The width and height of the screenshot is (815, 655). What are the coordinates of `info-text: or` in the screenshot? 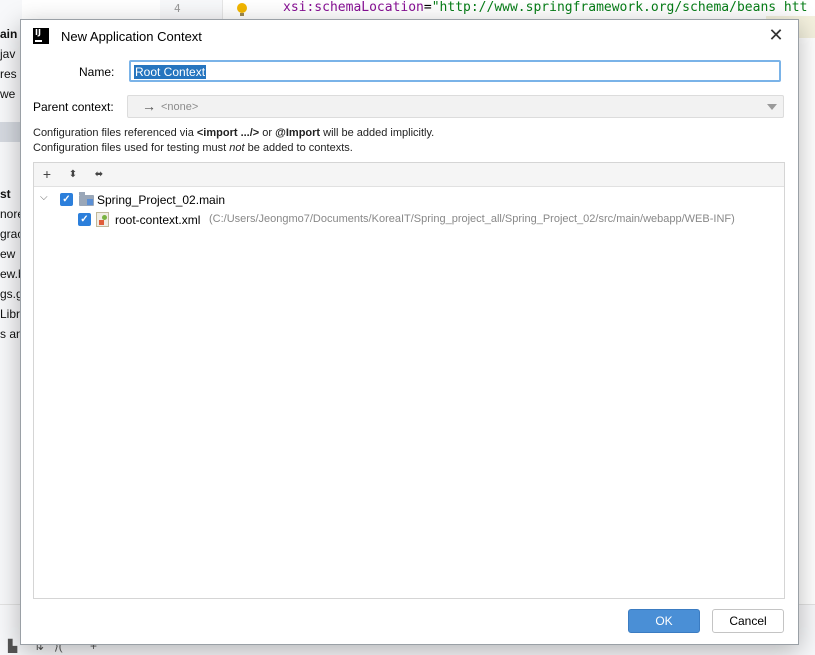 It's located at (267, 133).